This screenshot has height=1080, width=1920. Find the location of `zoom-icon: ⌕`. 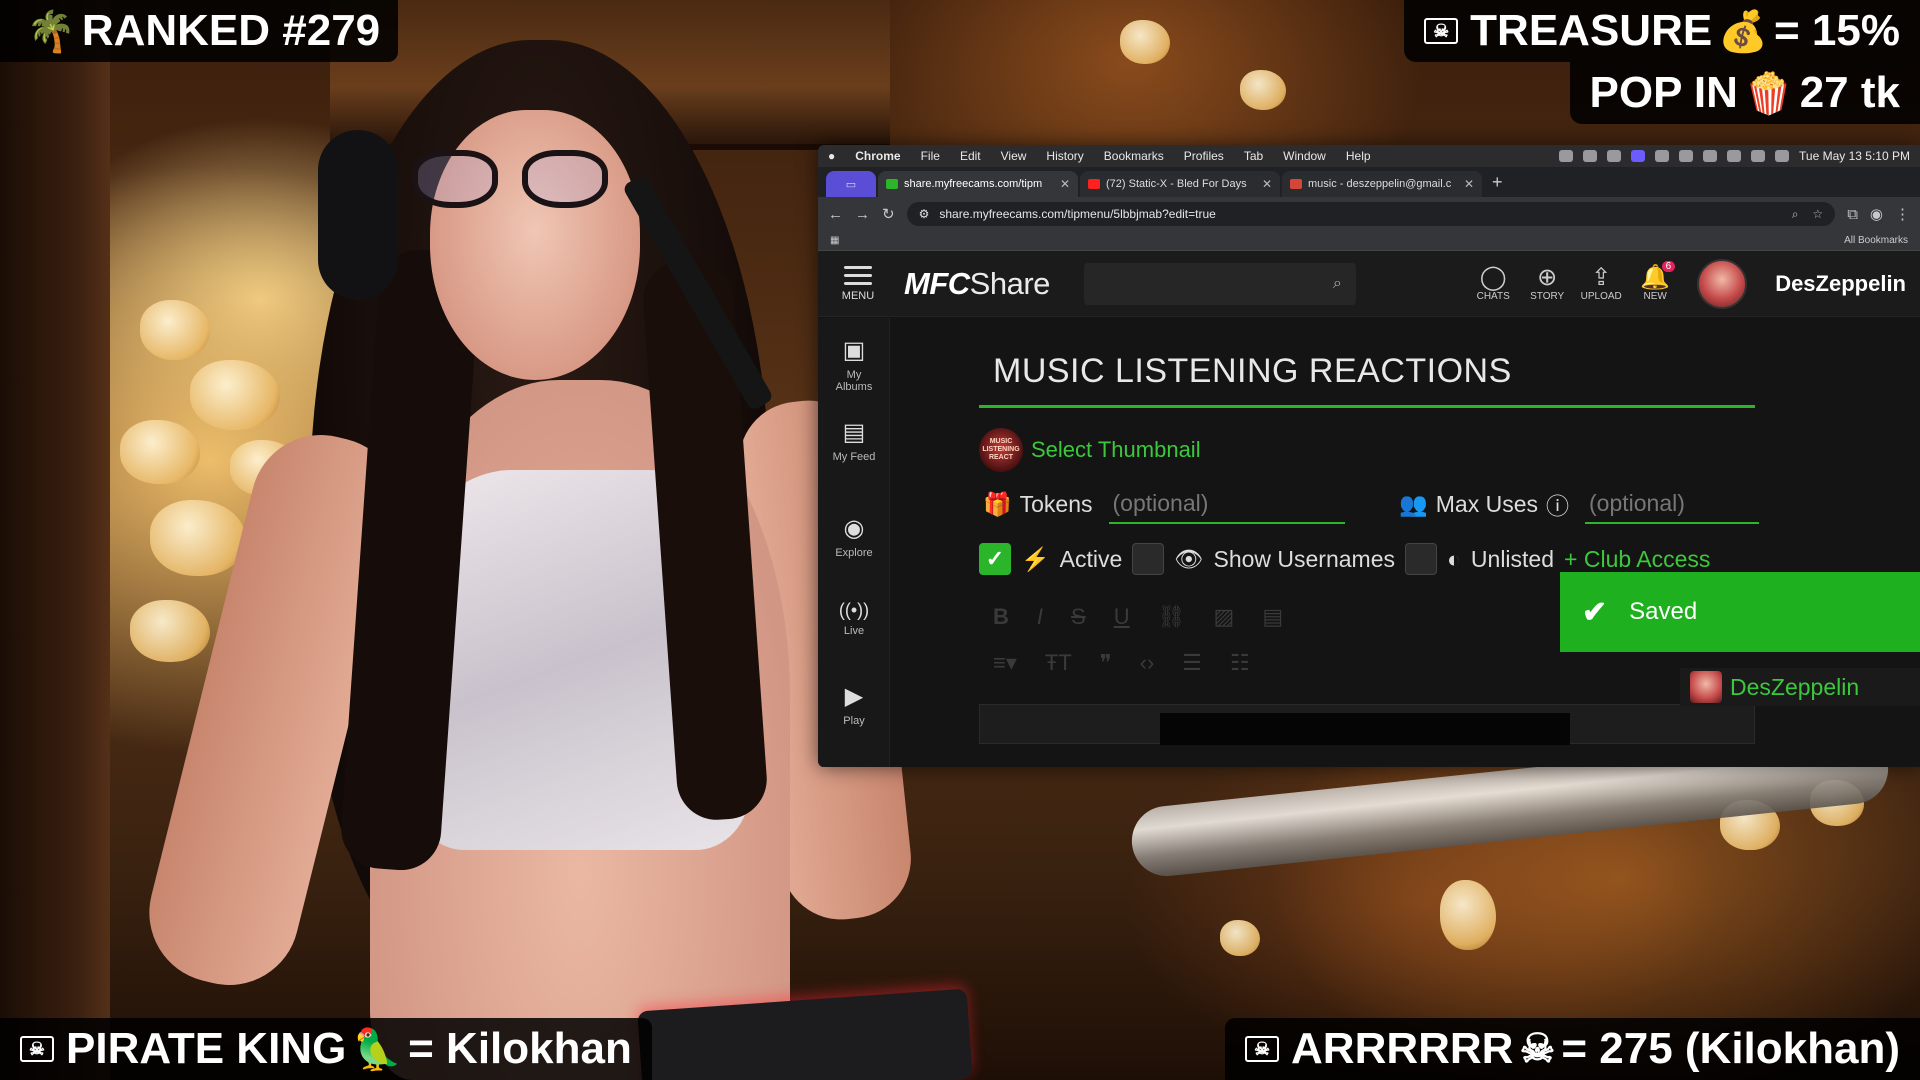

zoom-icon: ⌕ is located at coordinates (1795, 214).